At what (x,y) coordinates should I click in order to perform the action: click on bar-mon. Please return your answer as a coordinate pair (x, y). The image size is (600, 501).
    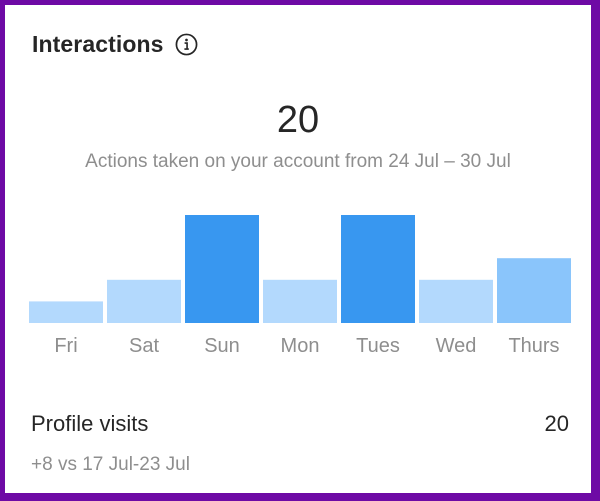
    Looking at the image, I should click on (300, 301).